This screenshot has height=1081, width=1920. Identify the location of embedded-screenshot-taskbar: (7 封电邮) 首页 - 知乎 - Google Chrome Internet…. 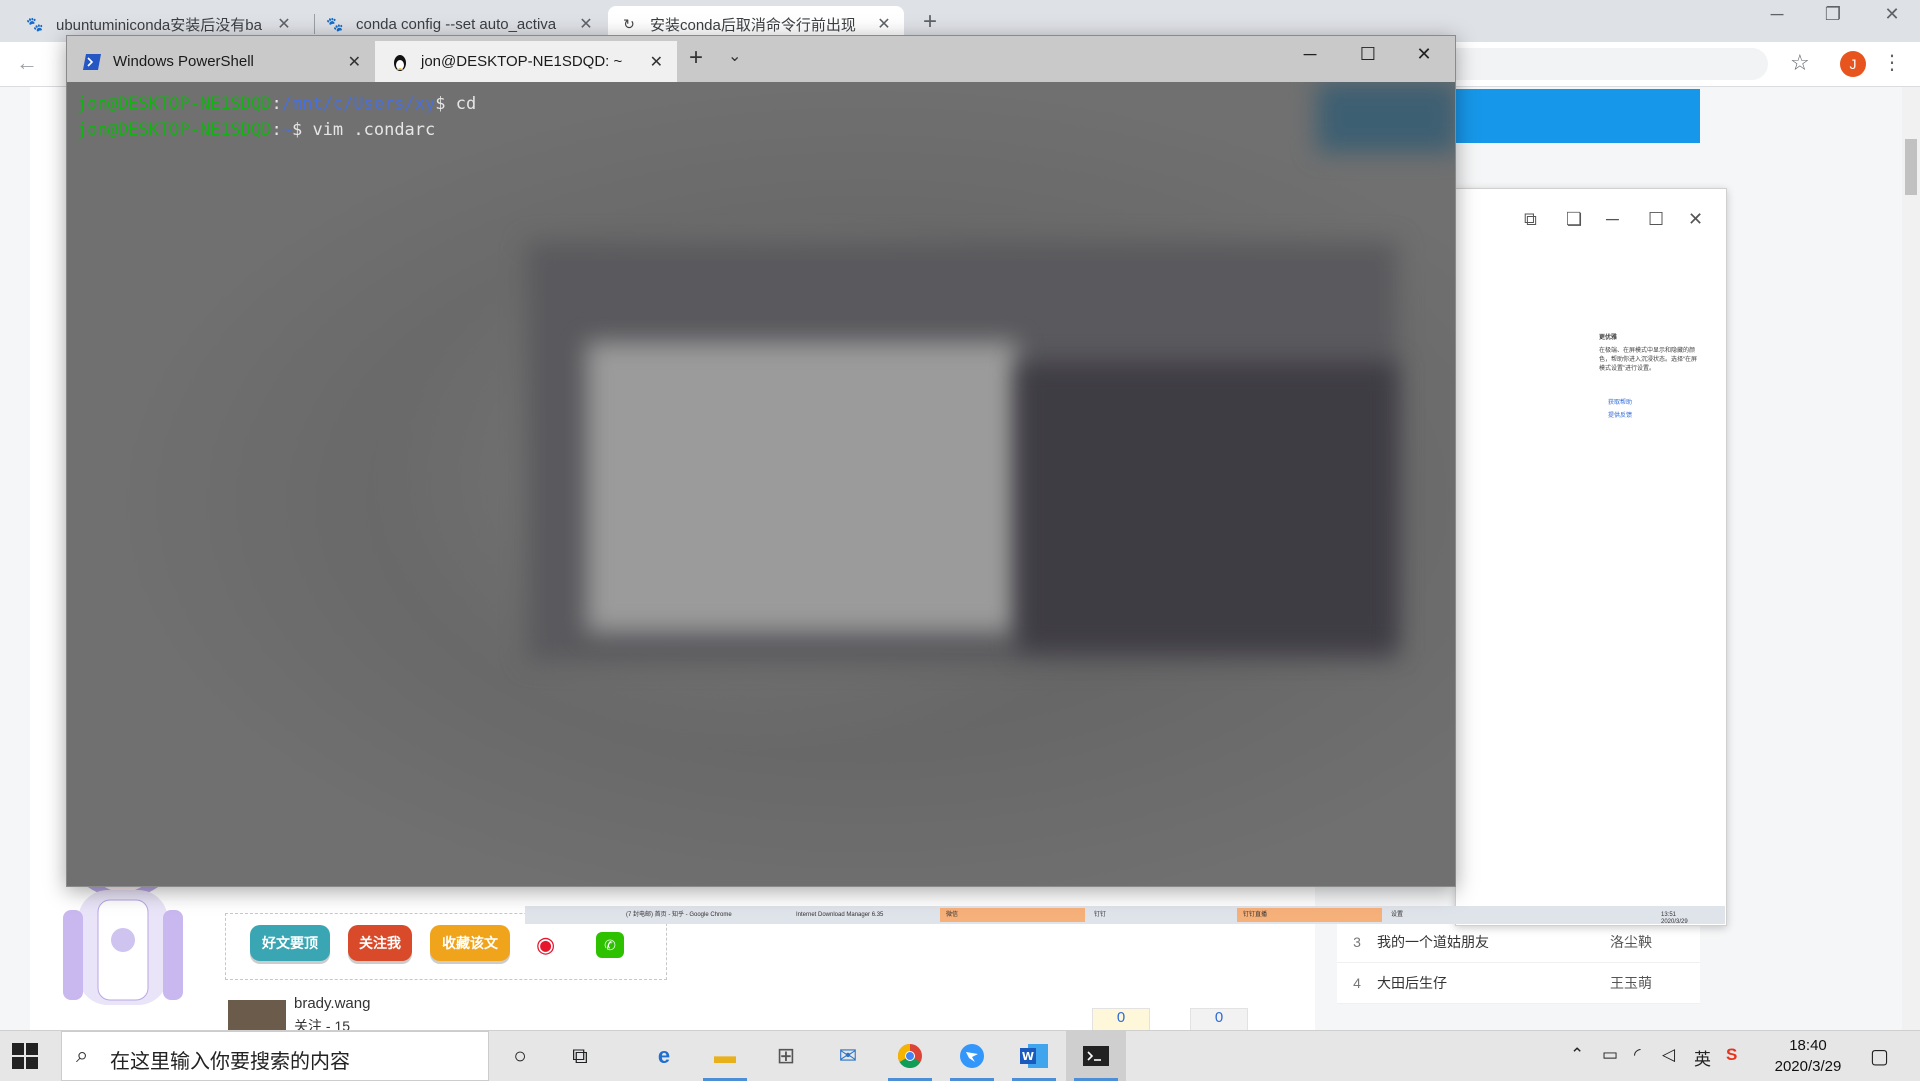
(1125, 915).